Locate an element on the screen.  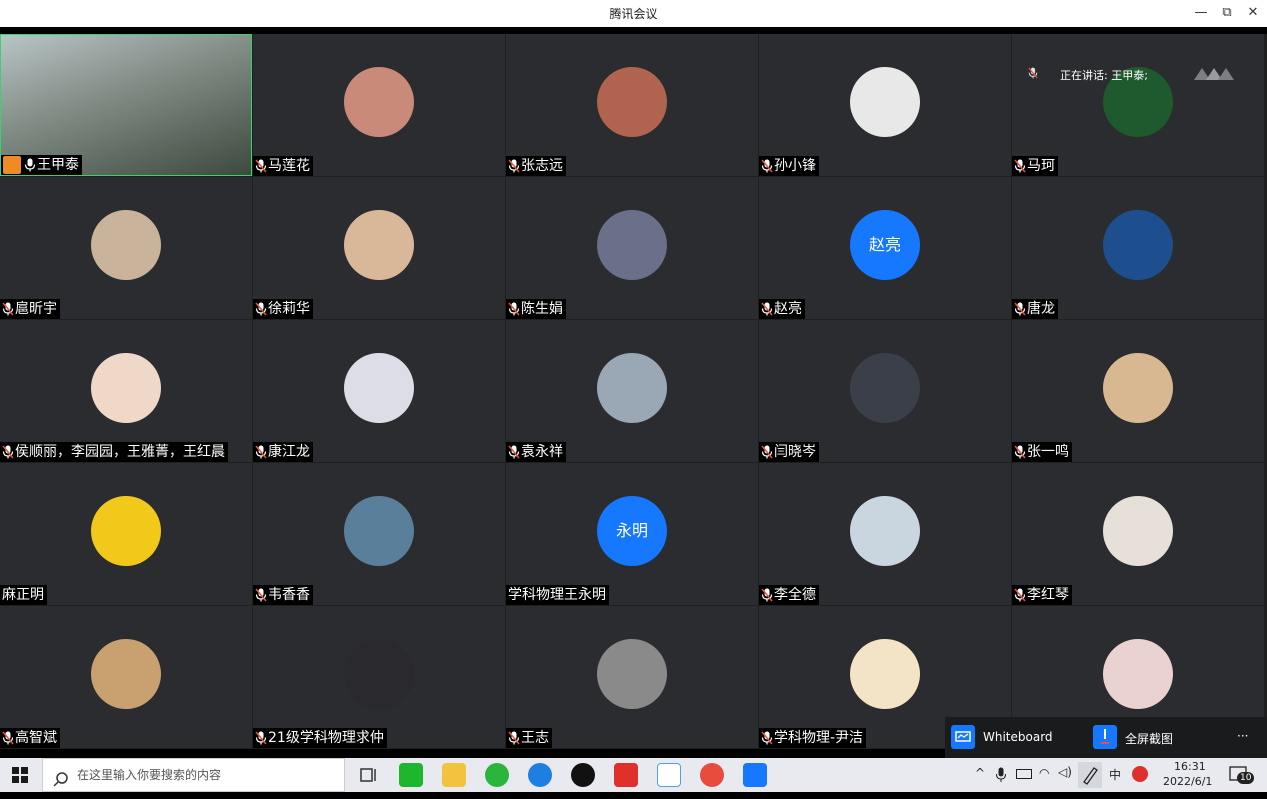
participant-tile: 麻正明 is located at coordinates (126, 534).